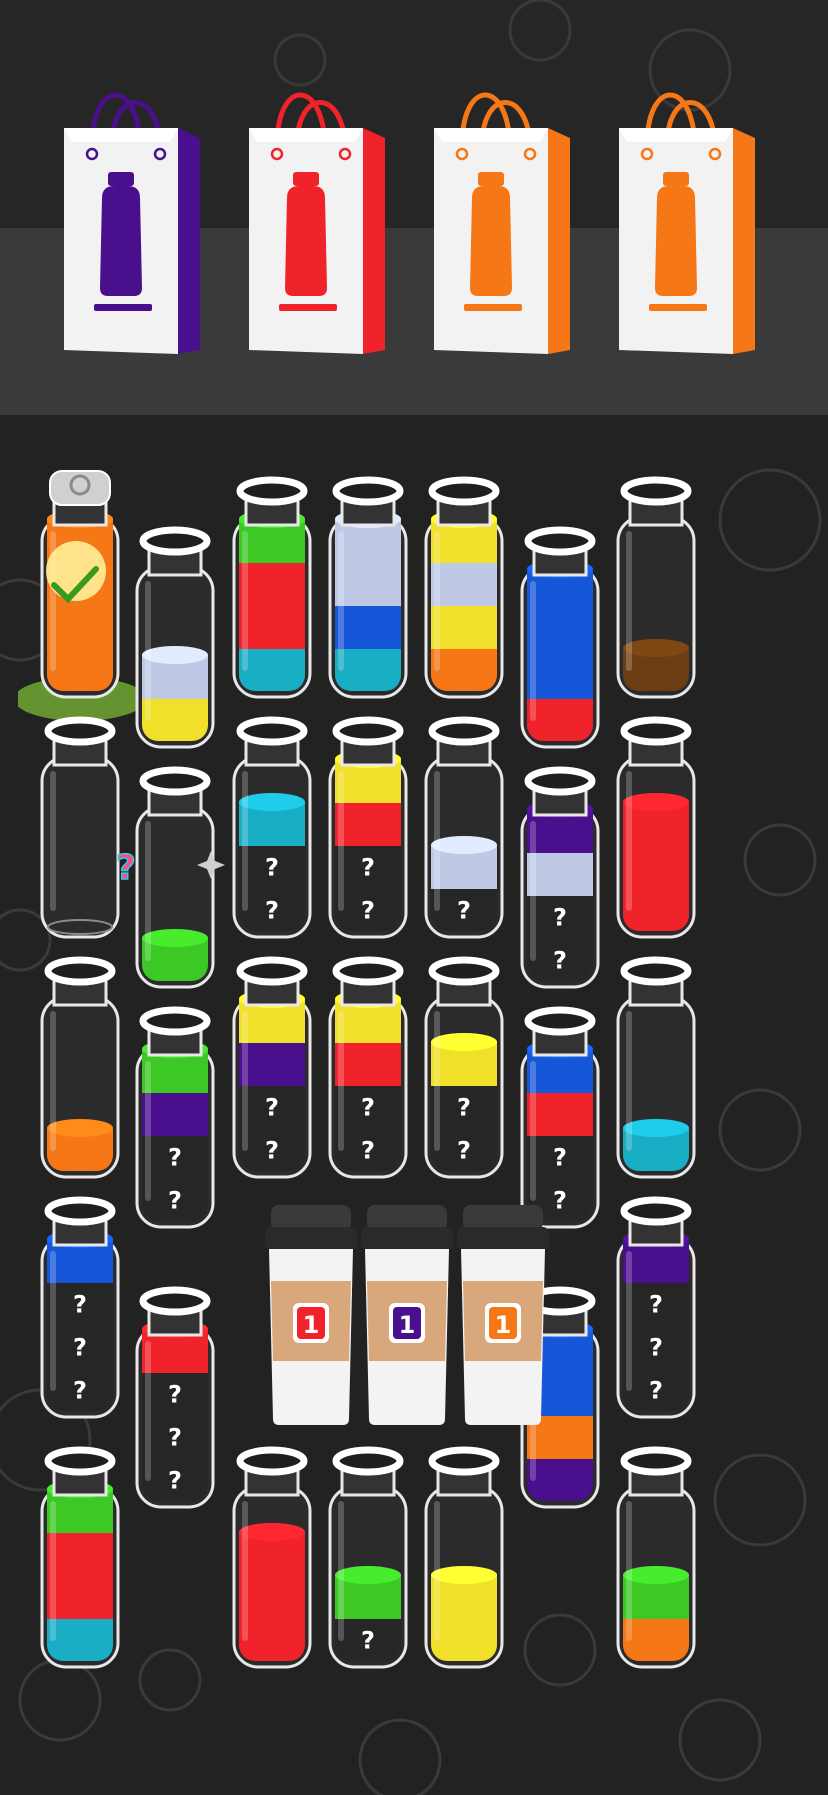 The height and width of the screenshot is (1795, 828). Describe the element at coordinates (464, 1562) in the screenshot. I see `bottle-r5c5` at that location.